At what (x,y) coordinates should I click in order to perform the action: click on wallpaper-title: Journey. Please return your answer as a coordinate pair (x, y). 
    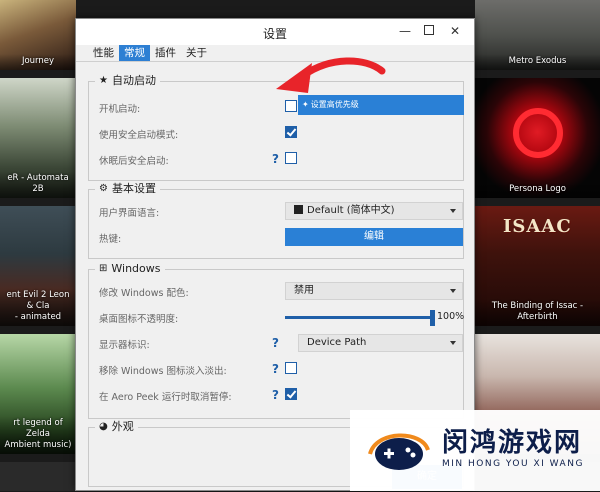
    Looking at the image, I should click on (38, 62).